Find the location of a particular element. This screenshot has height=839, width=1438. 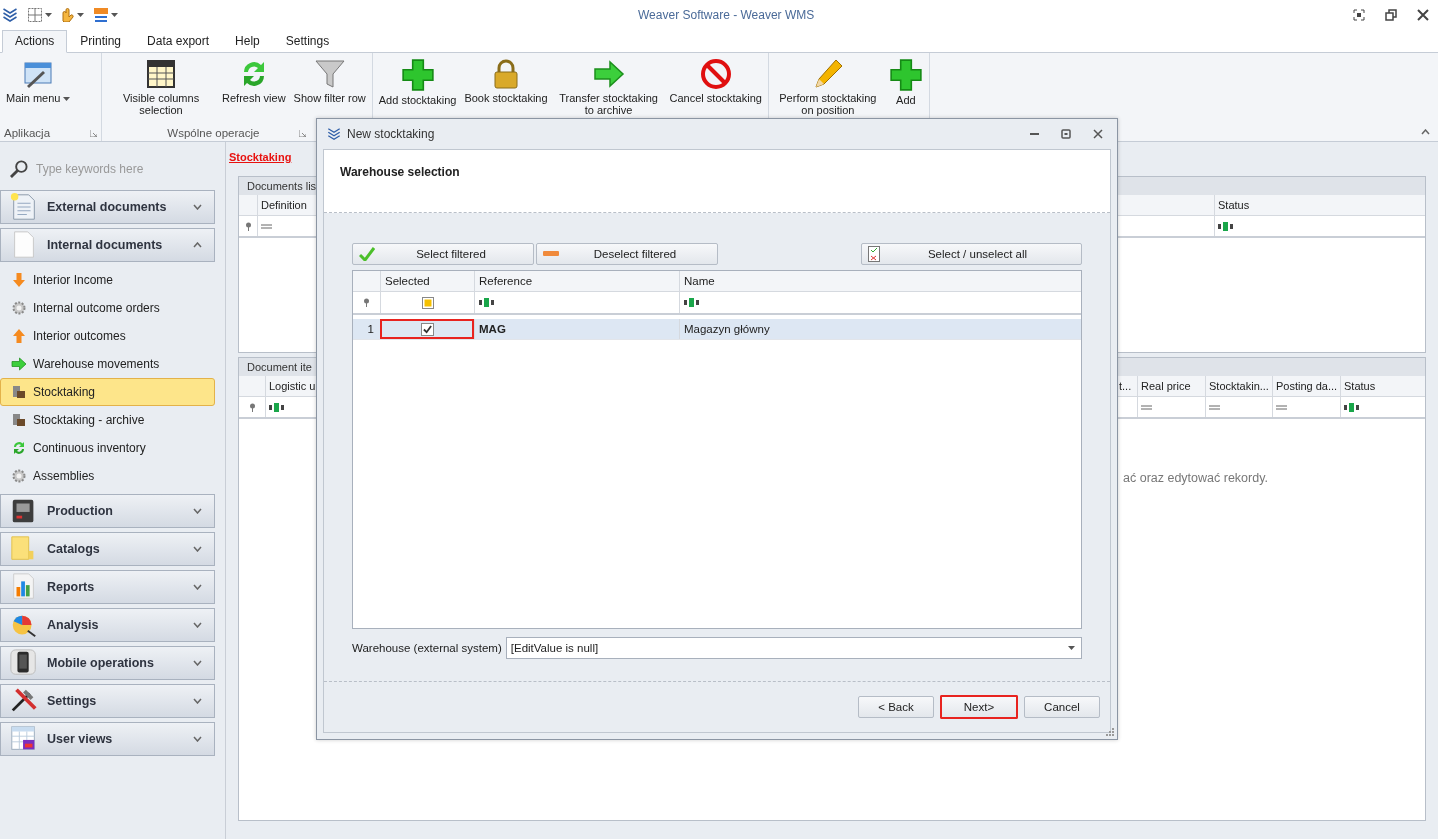

nav-item: Continuous inventory is located at coordinates (107, 448).